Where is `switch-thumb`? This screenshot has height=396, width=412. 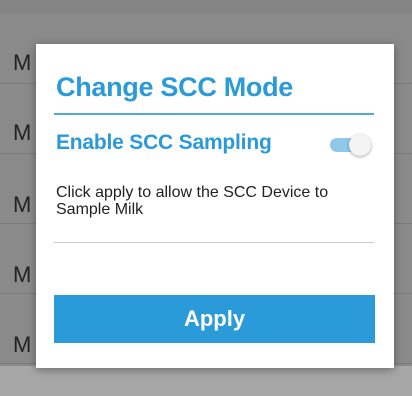
switch-thumb is located at coordinates (360, 145).